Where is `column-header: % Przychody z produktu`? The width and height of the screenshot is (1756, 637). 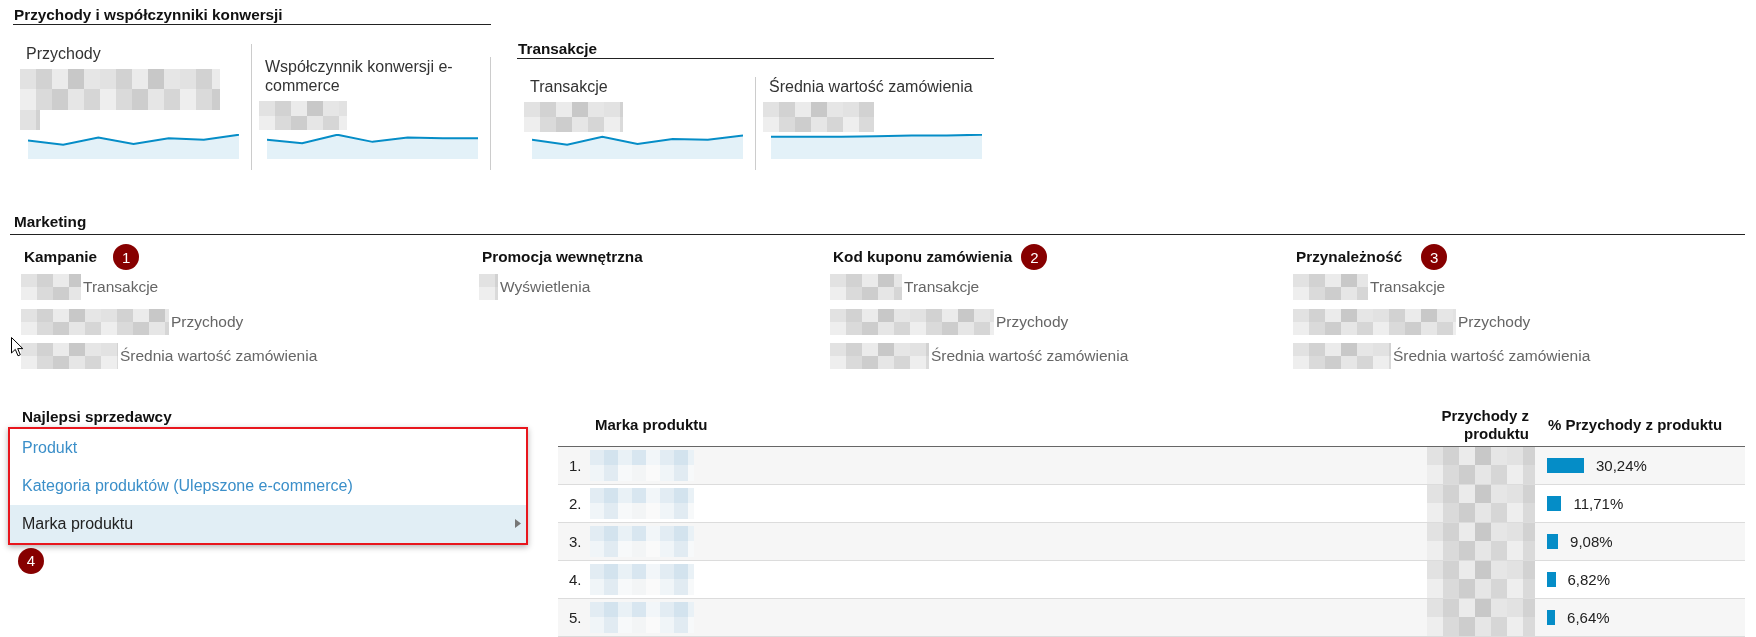 column-header: % Przychody z produktu is located at coordinates (1635, 424).